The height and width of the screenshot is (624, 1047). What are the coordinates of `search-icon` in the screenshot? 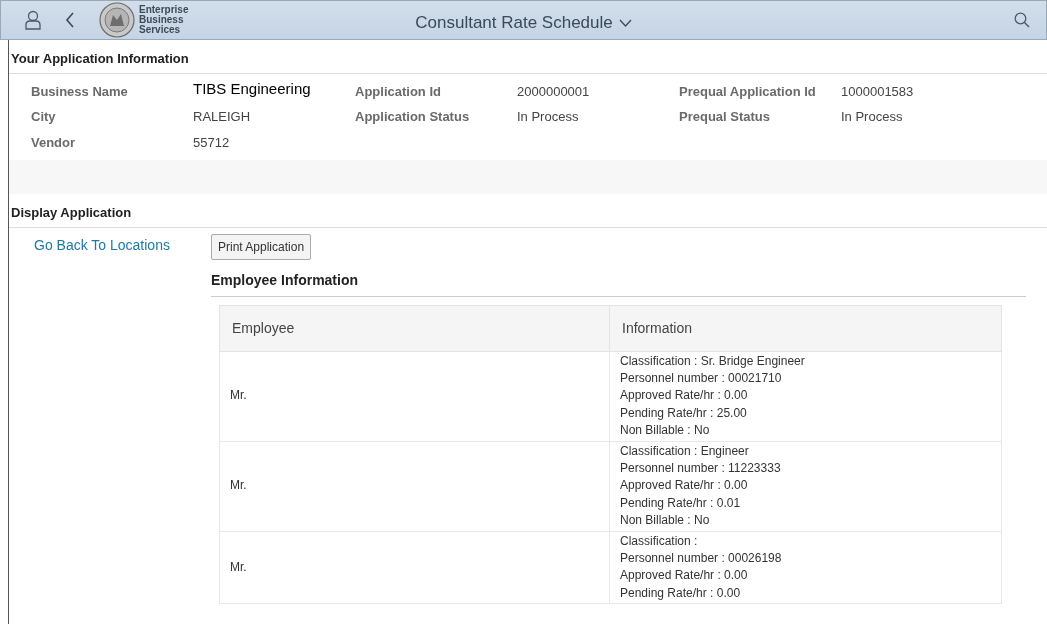 It's located at (1022, 20).